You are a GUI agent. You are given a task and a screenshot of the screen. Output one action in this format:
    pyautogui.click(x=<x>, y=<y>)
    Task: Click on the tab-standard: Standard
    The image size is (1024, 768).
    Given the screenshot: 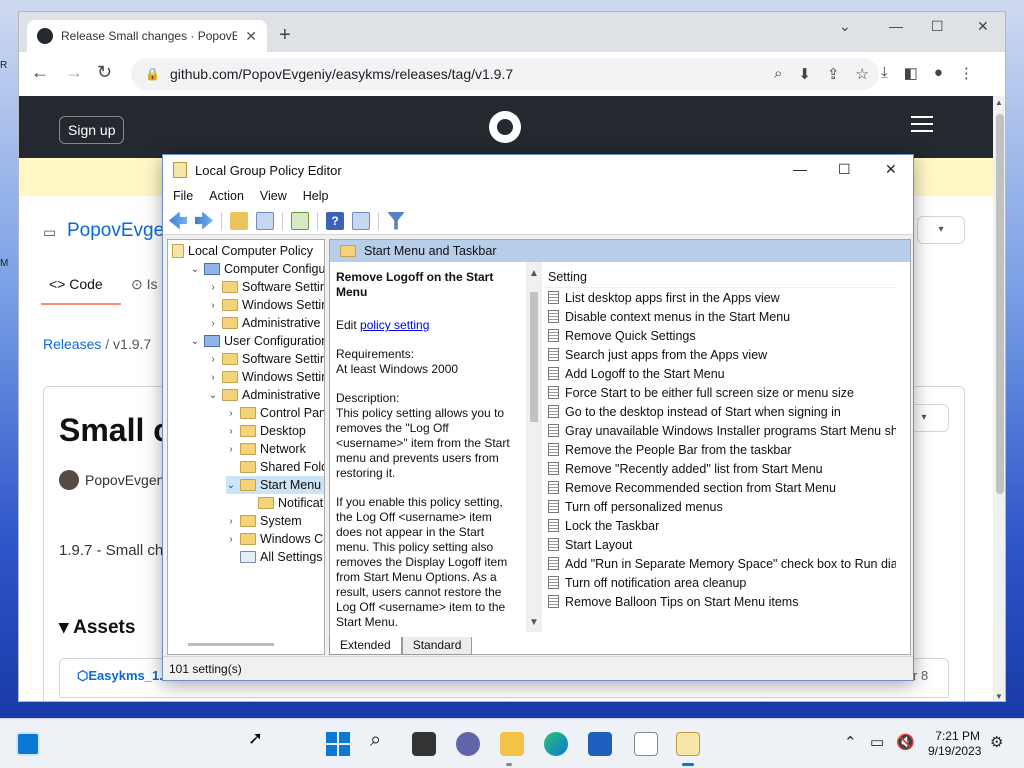 What is the action you would take?
    pyautogui.click(x=437, y=646)
    